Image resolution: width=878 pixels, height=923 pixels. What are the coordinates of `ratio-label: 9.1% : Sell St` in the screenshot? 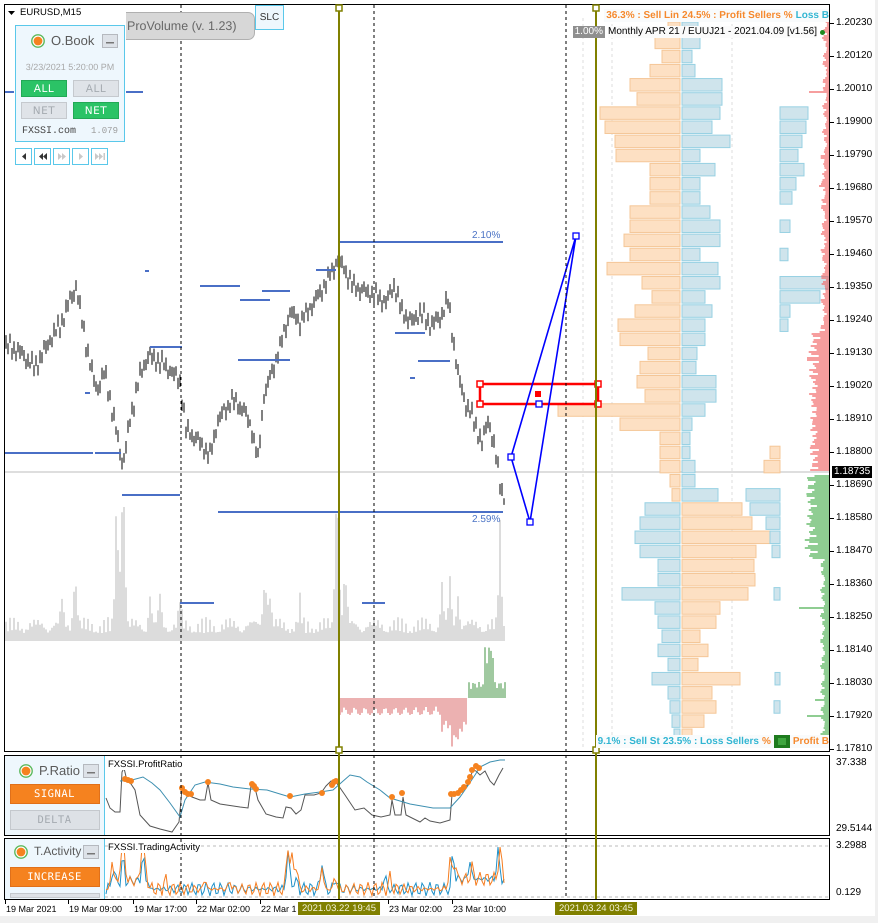 It's located at (629, 741).